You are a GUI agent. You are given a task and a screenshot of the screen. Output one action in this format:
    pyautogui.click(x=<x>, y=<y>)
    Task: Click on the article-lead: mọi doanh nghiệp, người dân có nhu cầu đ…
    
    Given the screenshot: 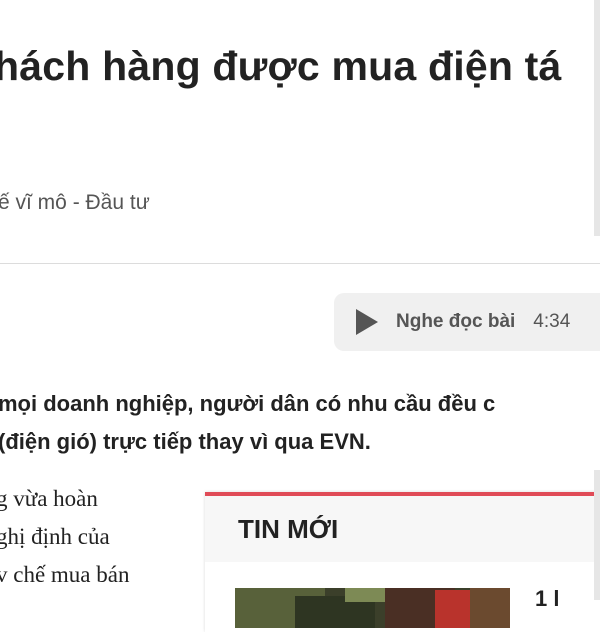 What is the action you would take?
    pyautogui.click(x=300, y=423)
    